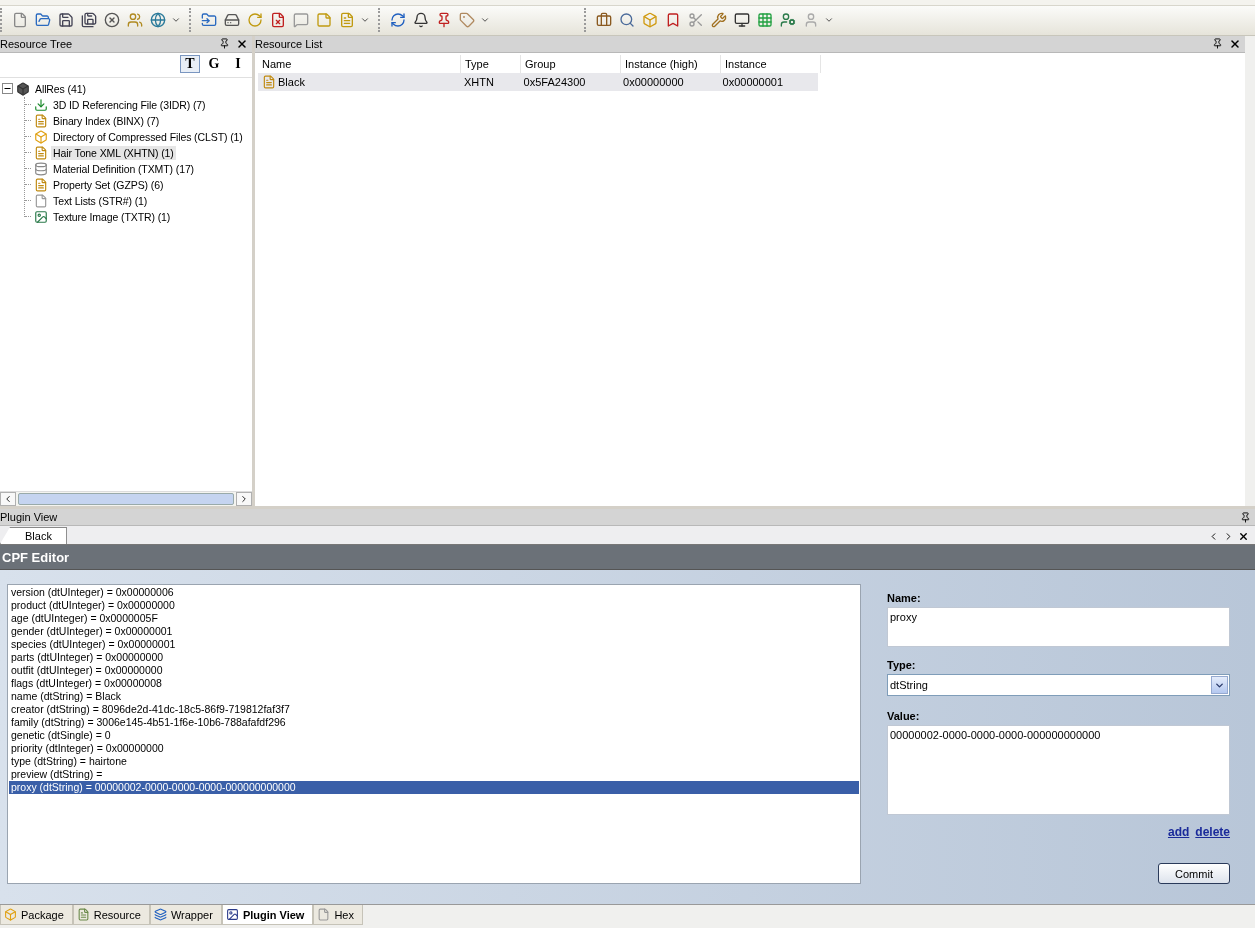  Describe the element at coordinates (359, 63) in the screenshot. I see `column-header: Name` at that location.